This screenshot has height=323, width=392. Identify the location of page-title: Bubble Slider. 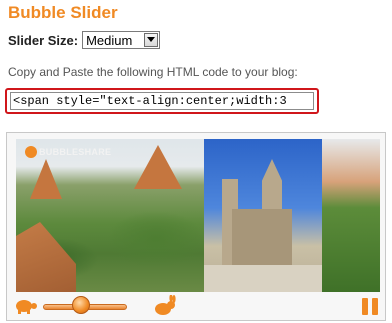
(63, 12).